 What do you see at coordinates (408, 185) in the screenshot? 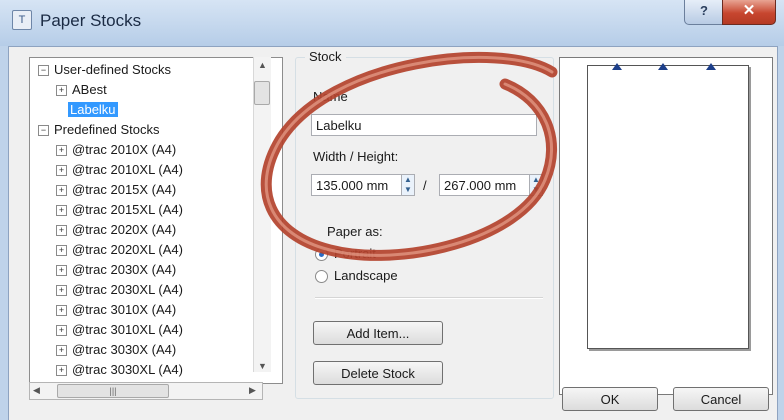
I see `width-spinner: ▲ ▼` at bounding box center [408, 185].